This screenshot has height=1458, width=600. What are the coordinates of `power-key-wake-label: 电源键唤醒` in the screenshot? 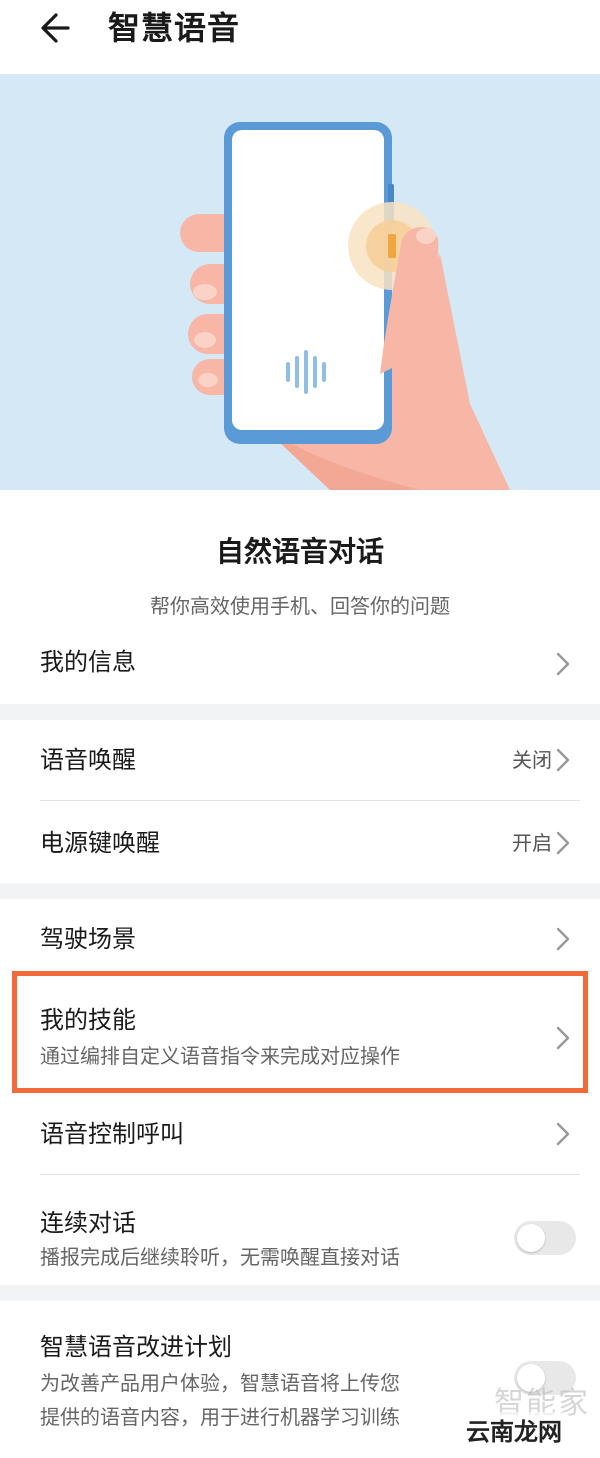 It's located at (100, 843).